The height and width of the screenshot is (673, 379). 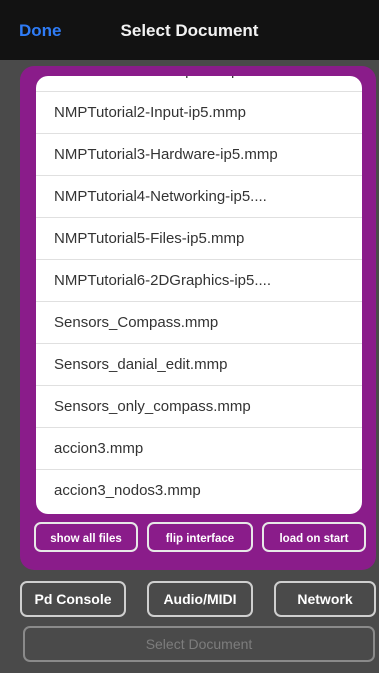 I want to click on file-row: NMPTutorial5-Files-ip5.mmp, so click(x=199, y=239).